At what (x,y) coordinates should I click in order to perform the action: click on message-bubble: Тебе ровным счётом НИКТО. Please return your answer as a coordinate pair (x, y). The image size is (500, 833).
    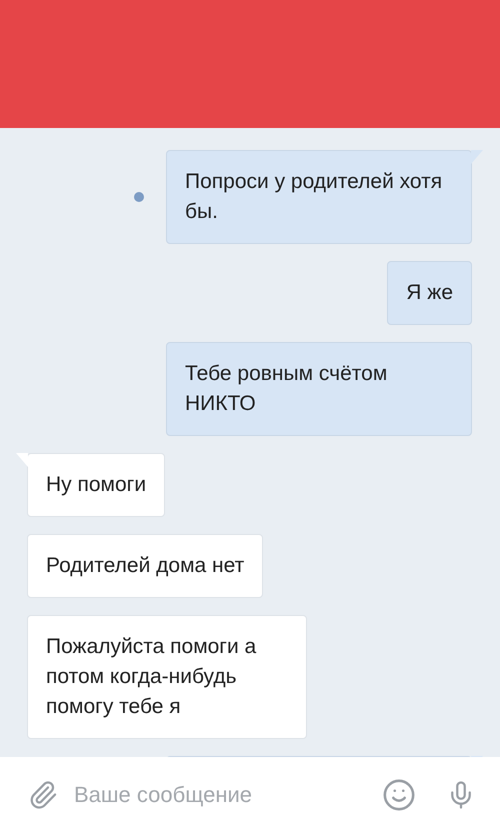
    Looking at the image, I should click on (319, 389).